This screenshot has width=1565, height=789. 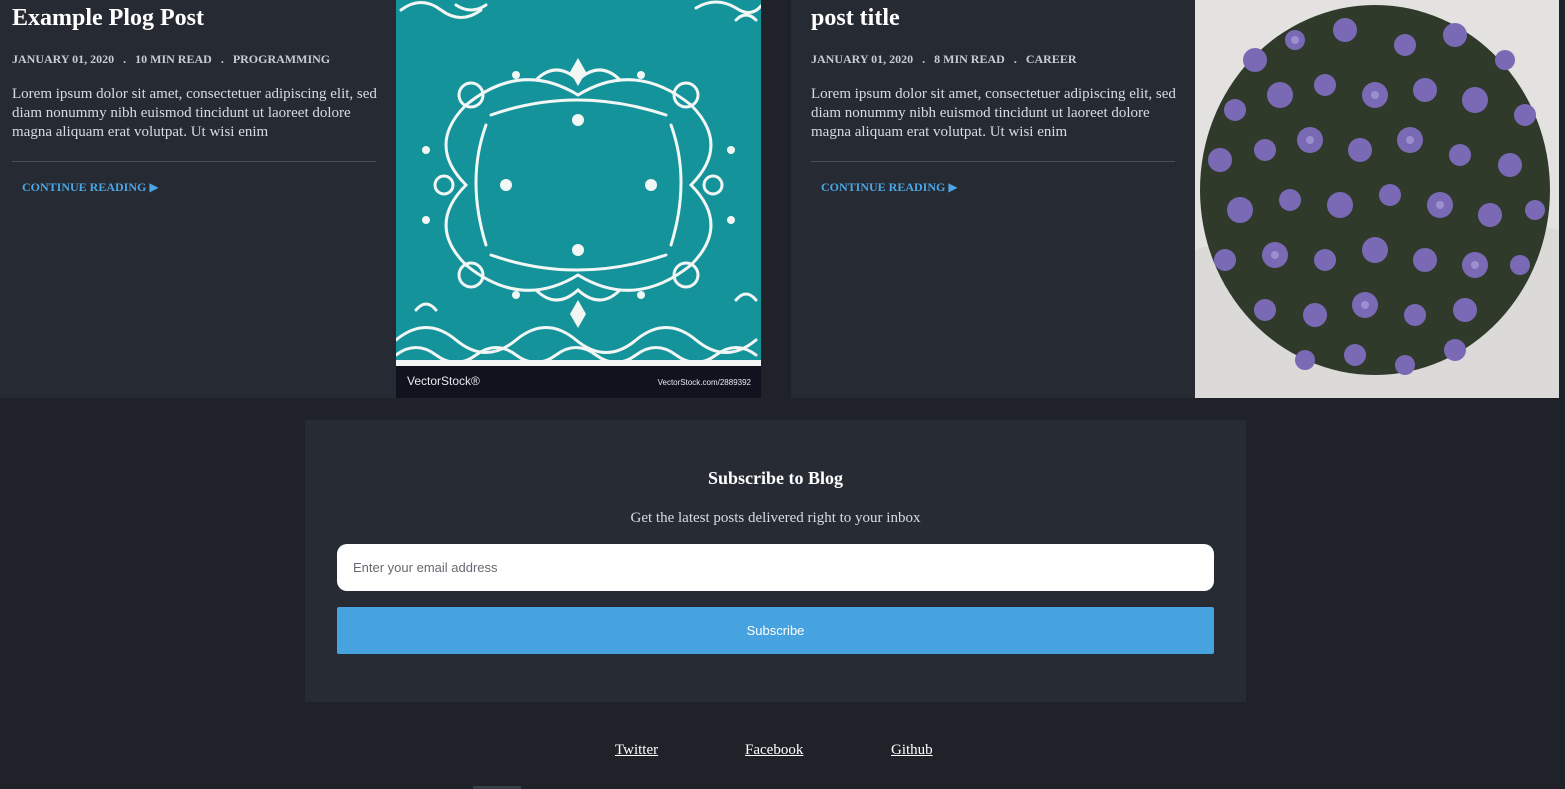 I want to click on watermark-bar: VectorStock® VectorStock.com/2889392, so click(x=578, y=382).